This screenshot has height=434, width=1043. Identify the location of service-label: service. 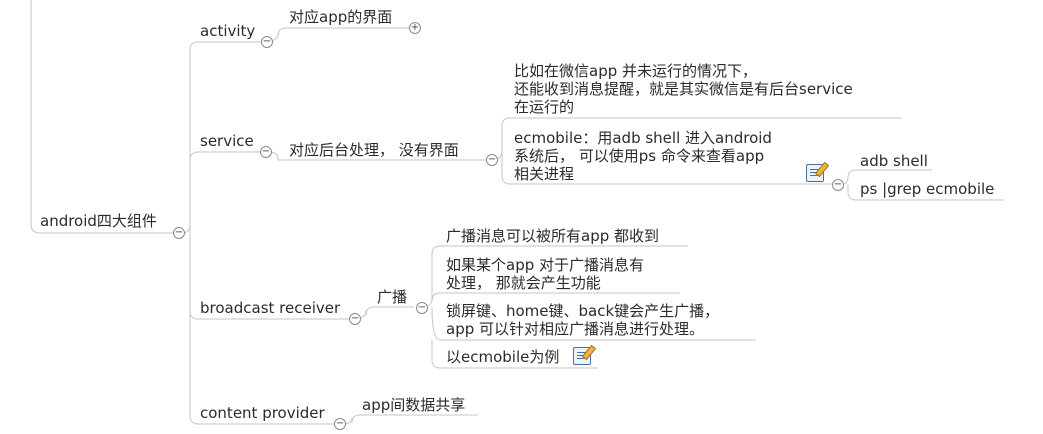
(227, 141).